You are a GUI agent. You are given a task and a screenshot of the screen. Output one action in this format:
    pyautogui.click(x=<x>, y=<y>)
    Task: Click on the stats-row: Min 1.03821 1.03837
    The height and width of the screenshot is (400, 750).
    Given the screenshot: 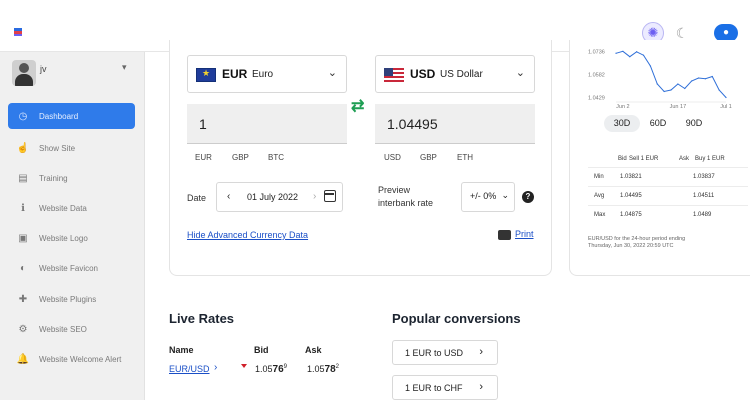 What is the action you would take?
    pyautogui.click(x=668, y=176)
    